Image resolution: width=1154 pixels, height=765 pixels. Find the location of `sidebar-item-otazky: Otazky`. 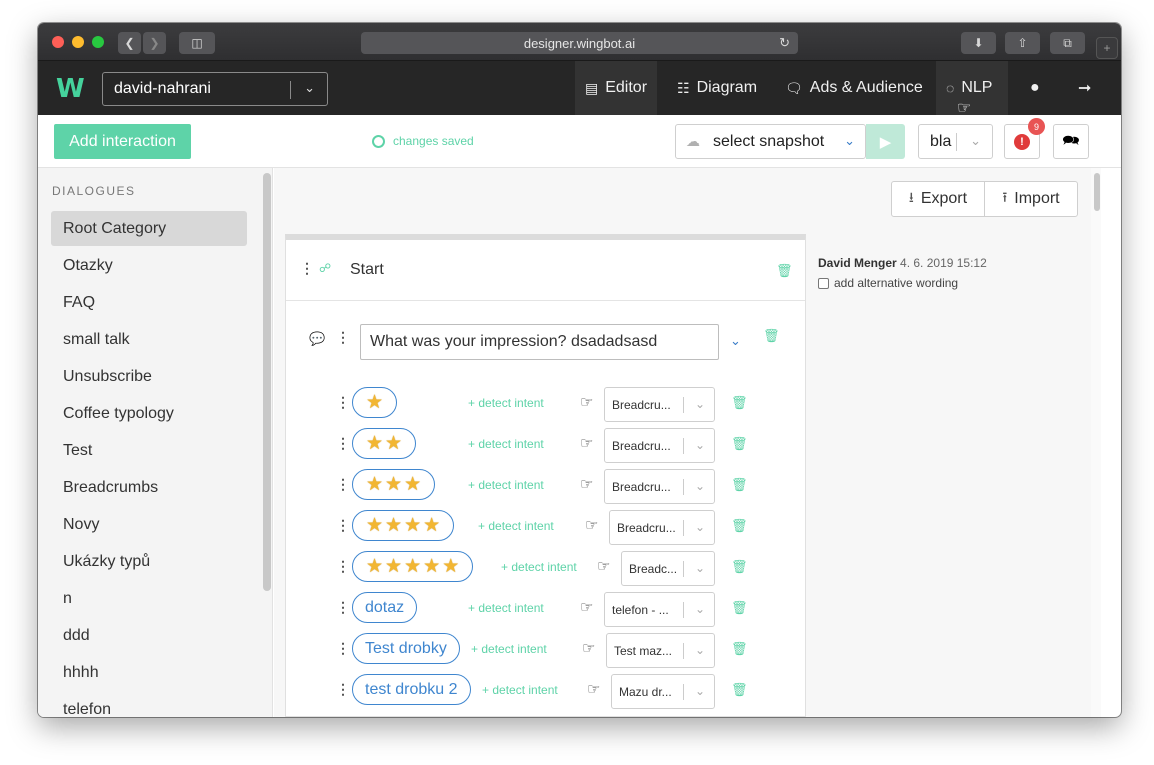

sidebar-item-otazky: Otazky is located at coordinates (149, 265).